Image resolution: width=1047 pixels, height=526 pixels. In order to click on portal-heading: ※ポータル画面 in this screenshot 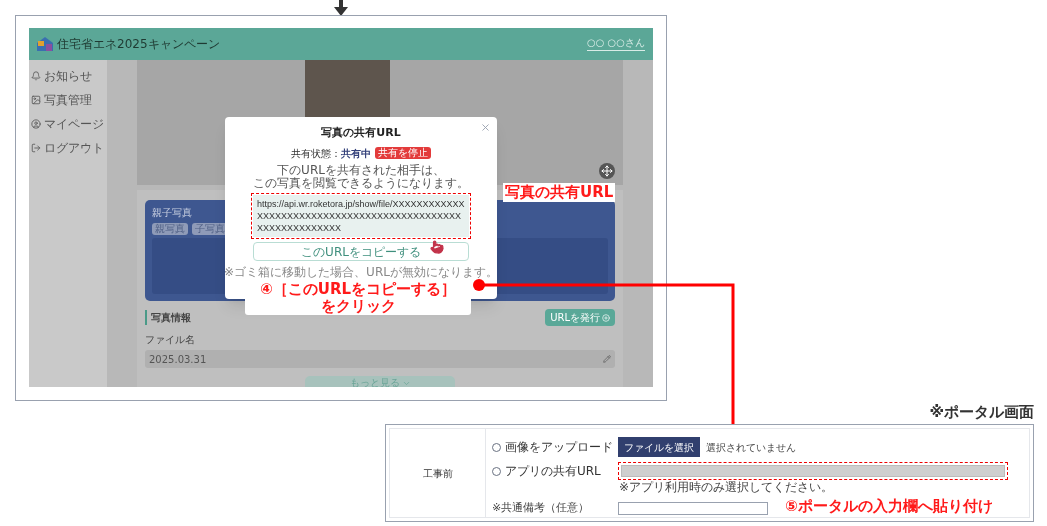, I will do `click(981, 412)`.